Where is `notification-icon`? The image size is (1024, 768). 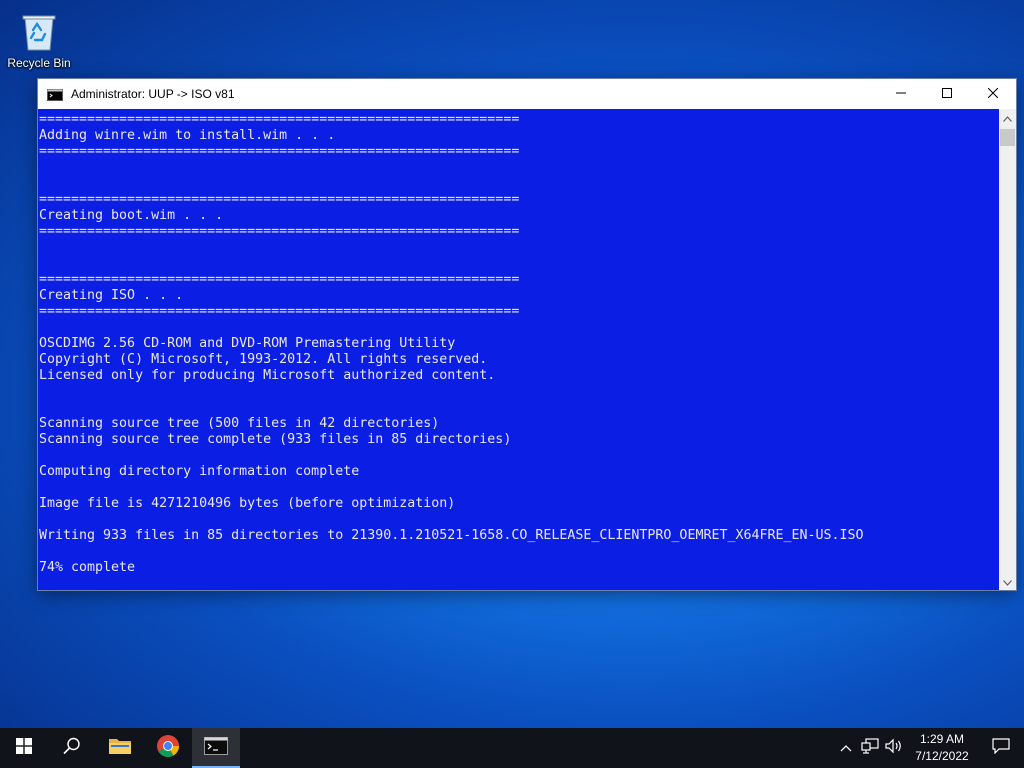 notification-icon is located at coordinates (1001, 748).